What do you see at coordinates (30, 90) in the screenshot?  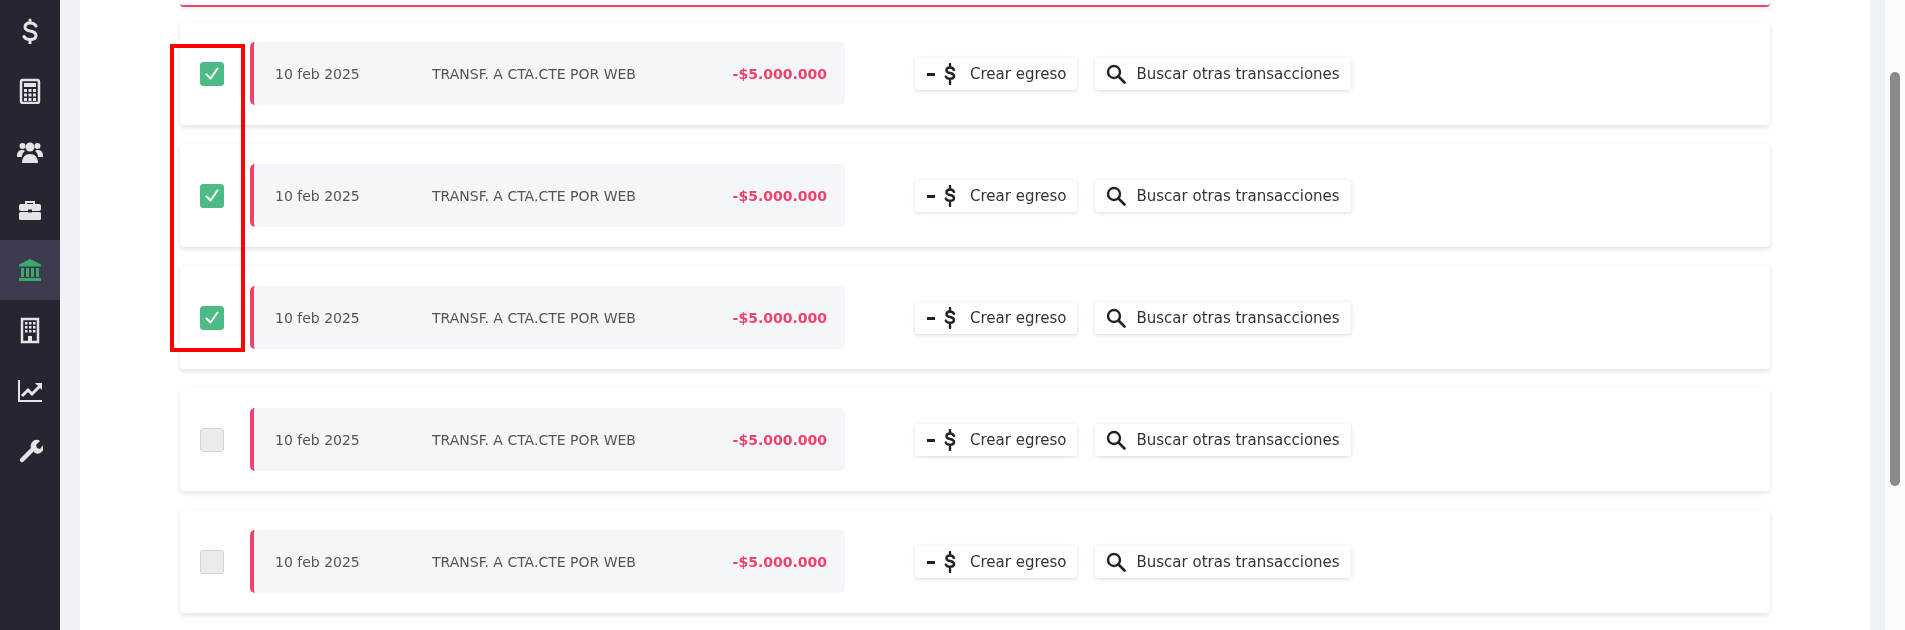 I see `calculator-icon` at bounding box center [30, 90].